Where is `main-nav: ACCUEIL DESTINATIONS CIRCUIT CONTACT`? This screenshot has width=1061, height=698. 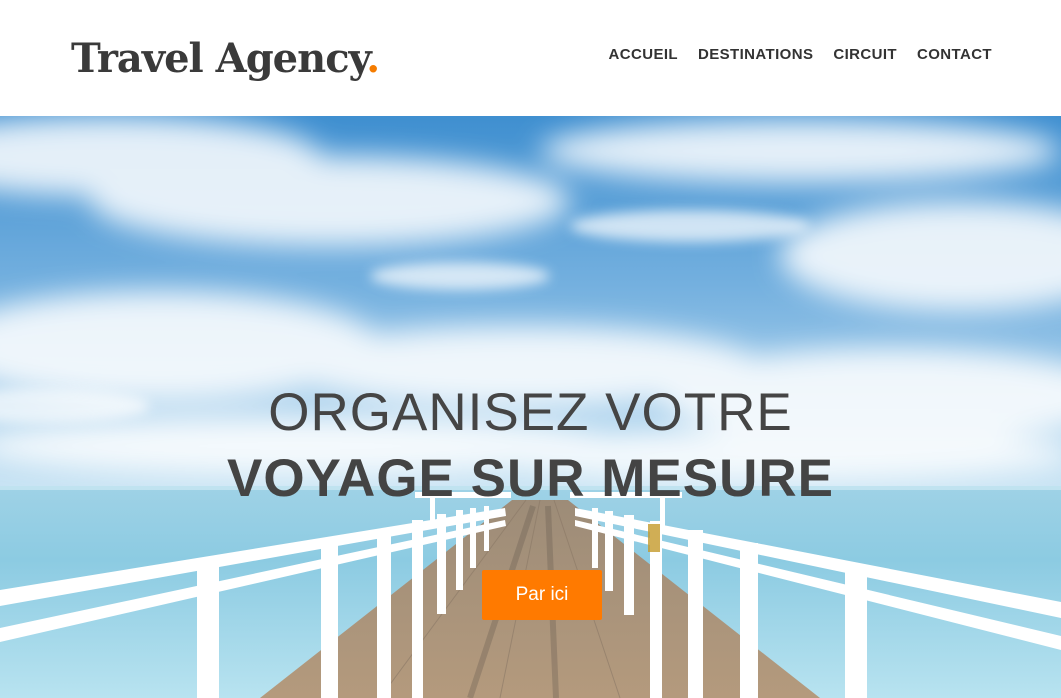 main-nav: ACCUEIL DESTINATIONS CIRCUIT CONTACT is located at coordinates (800, 54).